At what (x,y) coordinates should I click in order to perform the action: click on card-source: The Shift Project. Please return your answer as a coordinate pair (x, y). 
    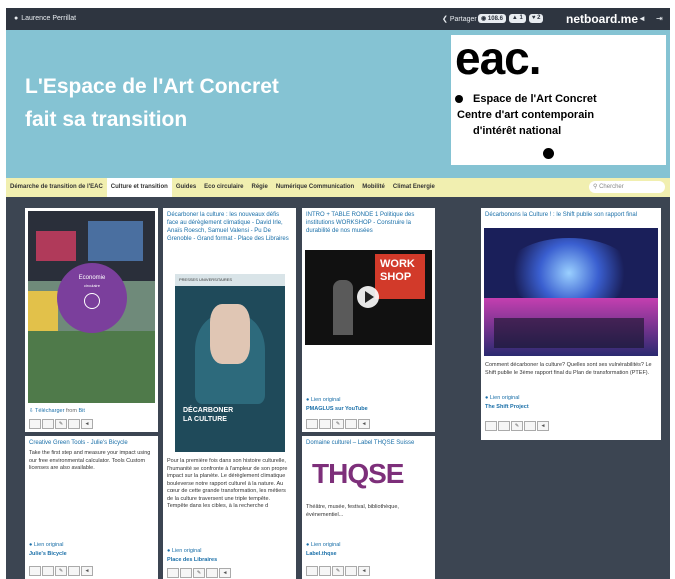
    Looking at the image, I should click on (507, 407).